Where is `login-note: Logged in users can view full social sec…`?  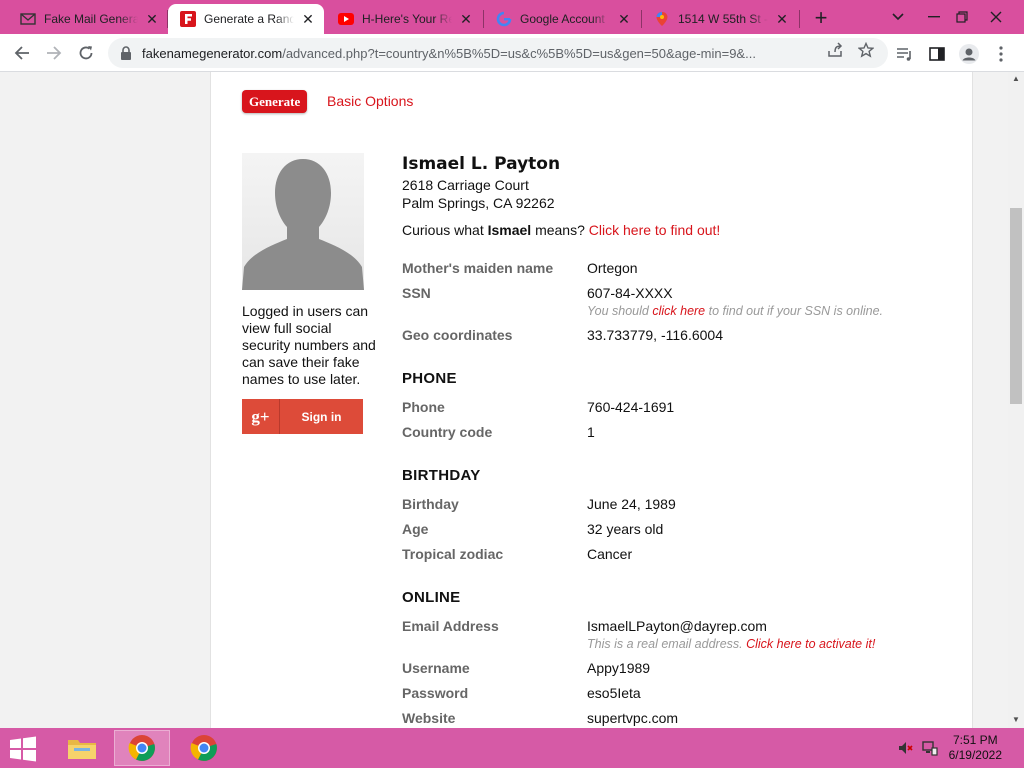 login-note: Logged in users can view full social sec… is located at coordinates (309, 345).